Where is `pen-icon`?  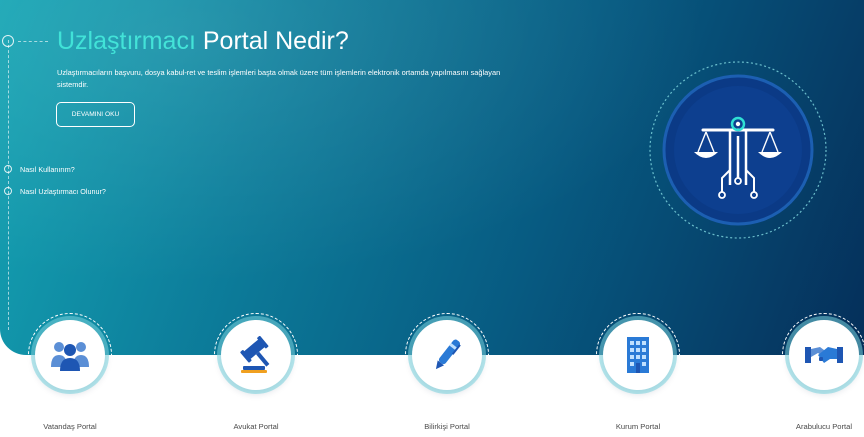
pen-icon is located at coordinates (448, 354).